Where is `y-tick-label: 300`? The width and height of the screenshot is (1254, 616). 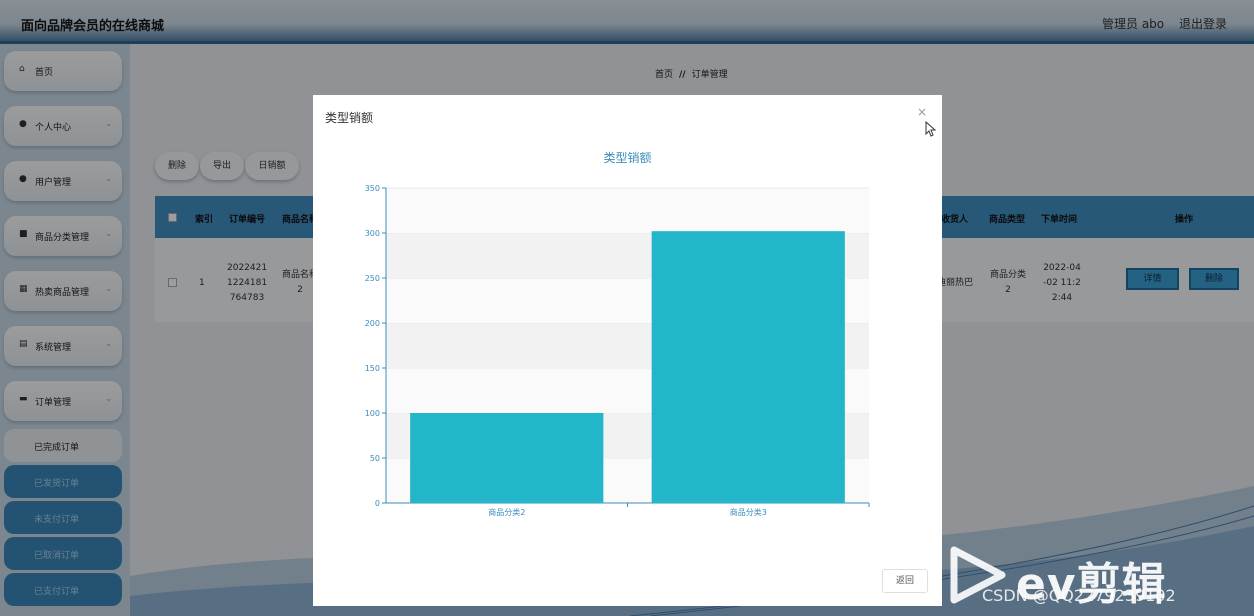
y-tick-label: 300 is located at coordinates (372, 233).